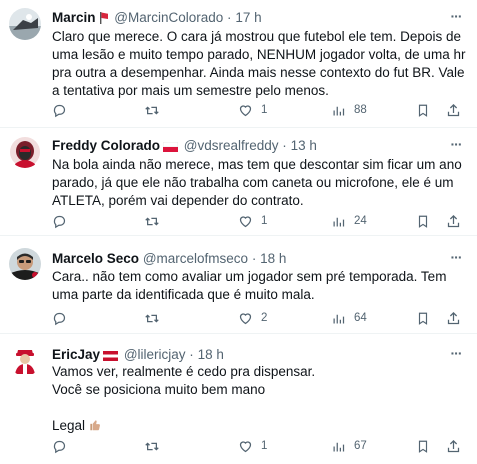  Describe the element at coordinates (360, 221) in the screenshot. I see `view-count: 24` at that location.